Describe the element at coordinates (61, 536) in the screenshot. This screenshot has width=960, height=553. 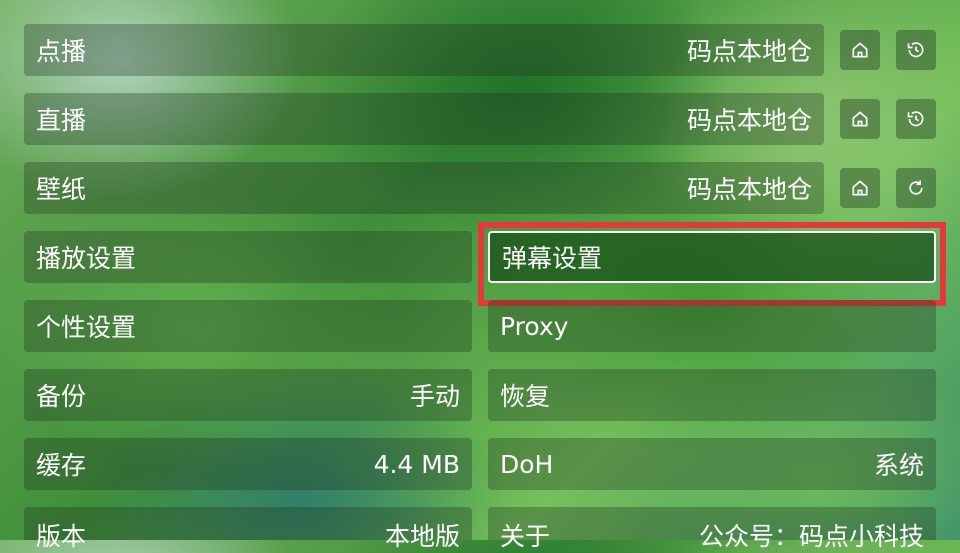
I see `version-label: 版本` at that location.